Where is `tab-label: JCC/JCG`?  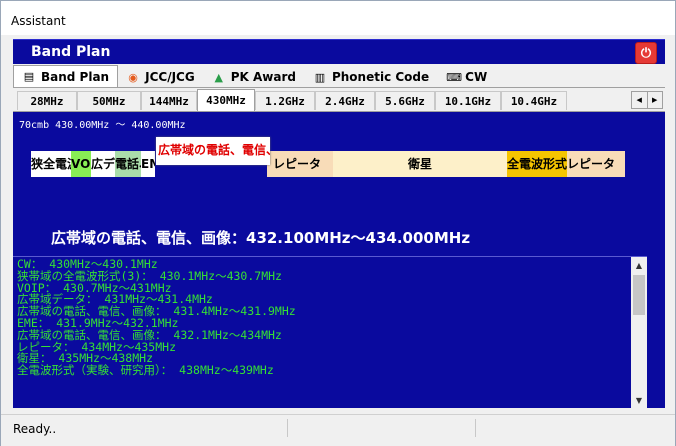 tab-label: JCC/JCG is located at coordinates (170, 77).